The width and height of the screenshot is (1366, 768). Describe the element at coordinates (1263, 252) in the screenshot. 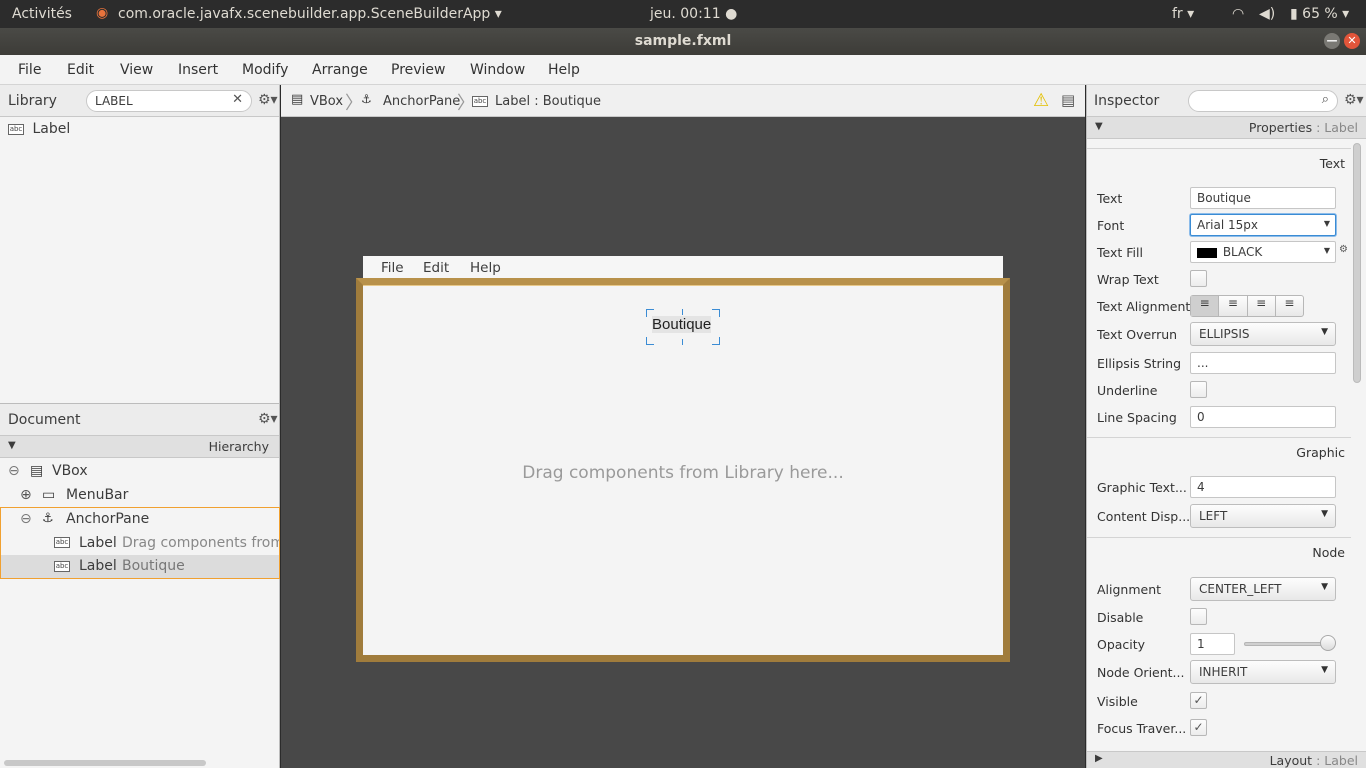

I see `text-fill-picker: BLACK ▼` at that location.